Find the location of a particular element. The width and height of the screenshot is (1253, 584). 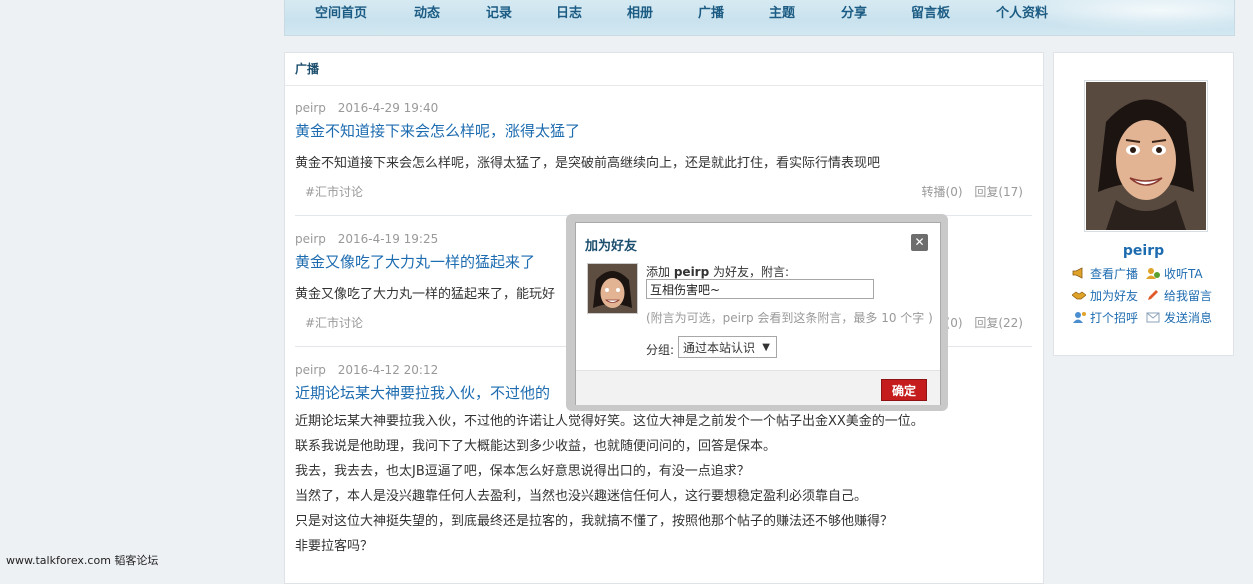

dialog-message: 添加 peirp 为好友，附言: is located at coordinates (717, 271).